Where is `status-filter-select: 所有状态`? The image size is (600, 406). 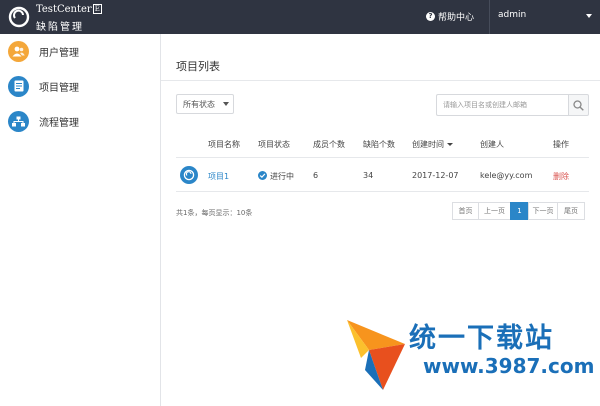
status-filter-select: 所有状态 is located at coordinates (205, 104).